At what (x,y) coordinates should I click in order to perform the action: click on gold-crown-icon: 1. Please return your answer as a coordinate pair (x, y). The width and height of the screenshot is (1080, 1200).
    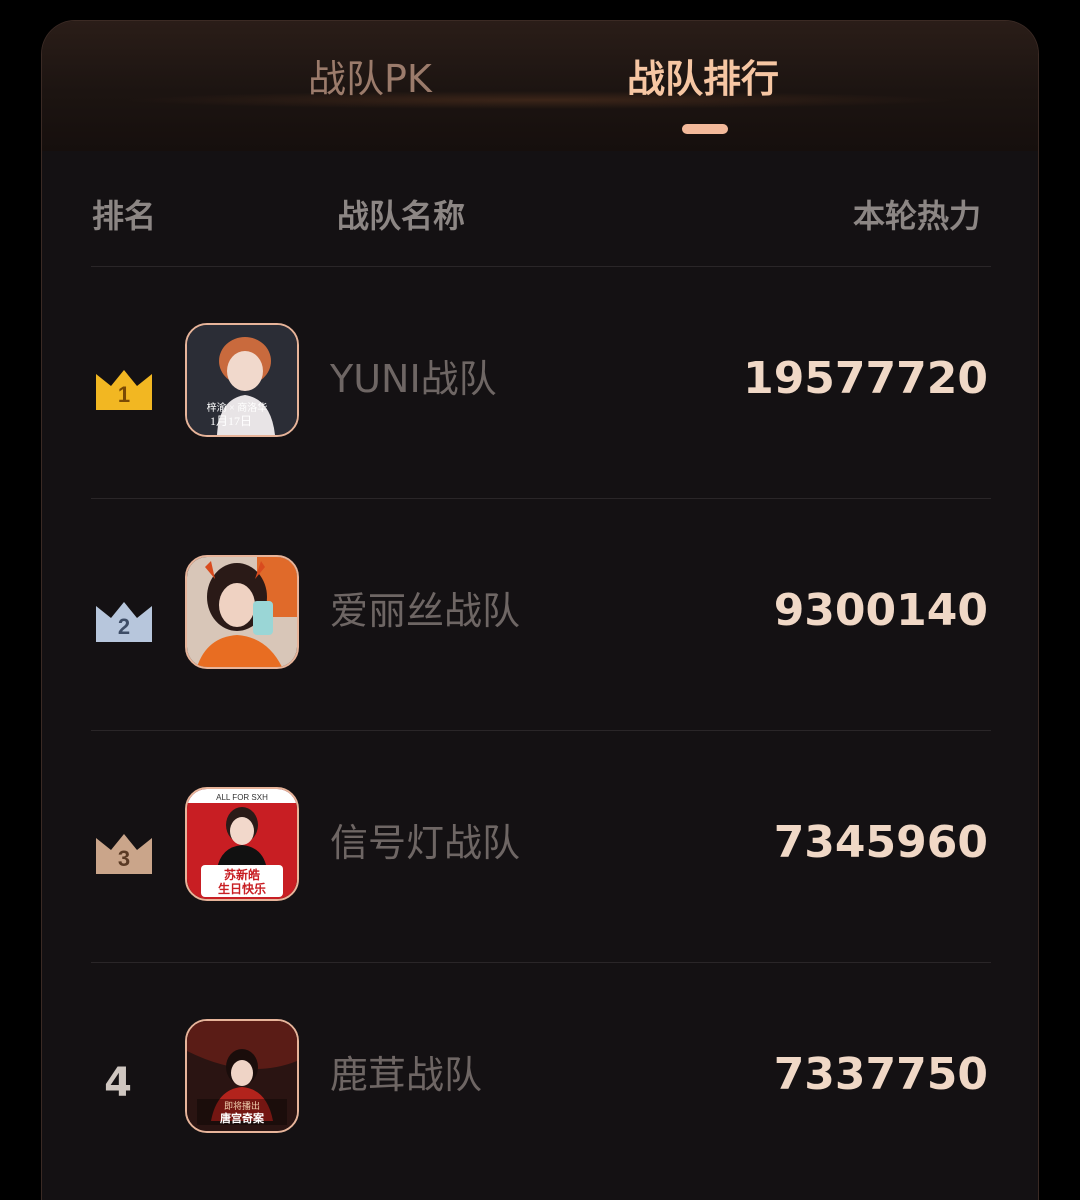
    Looking at the image, I should click on (124, 389).